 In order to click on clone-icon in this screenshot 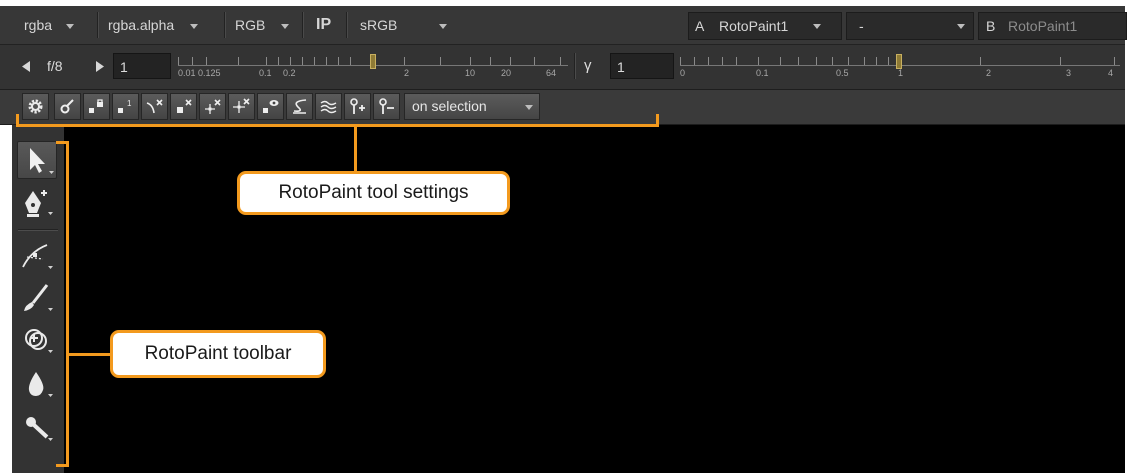, I will do `click(39, 341)`.